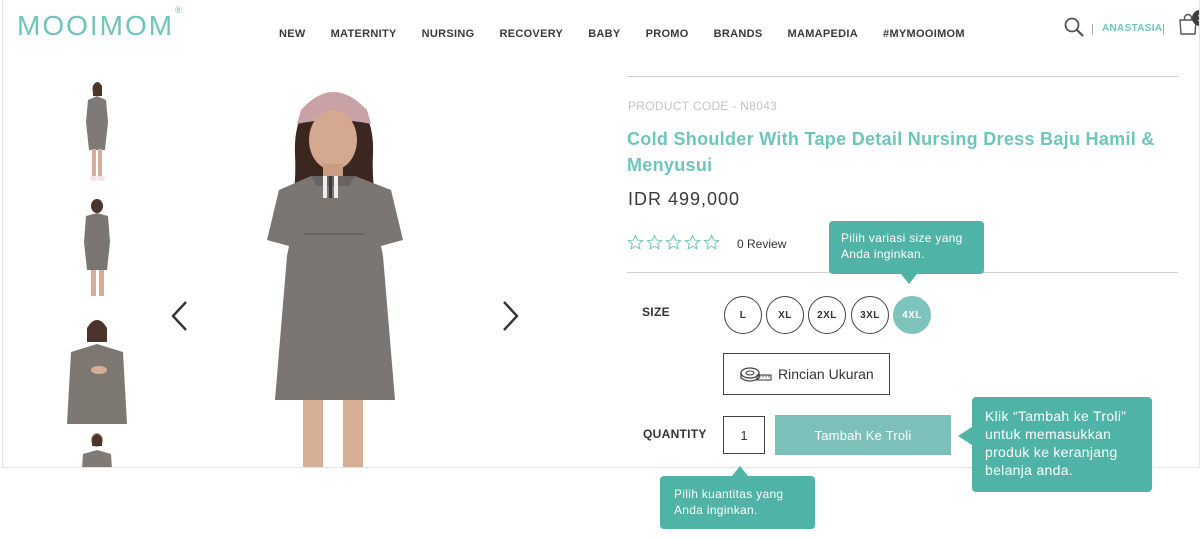 The image size is (1202, 540). I want to click on thumbnail-front, so click(97, 132).